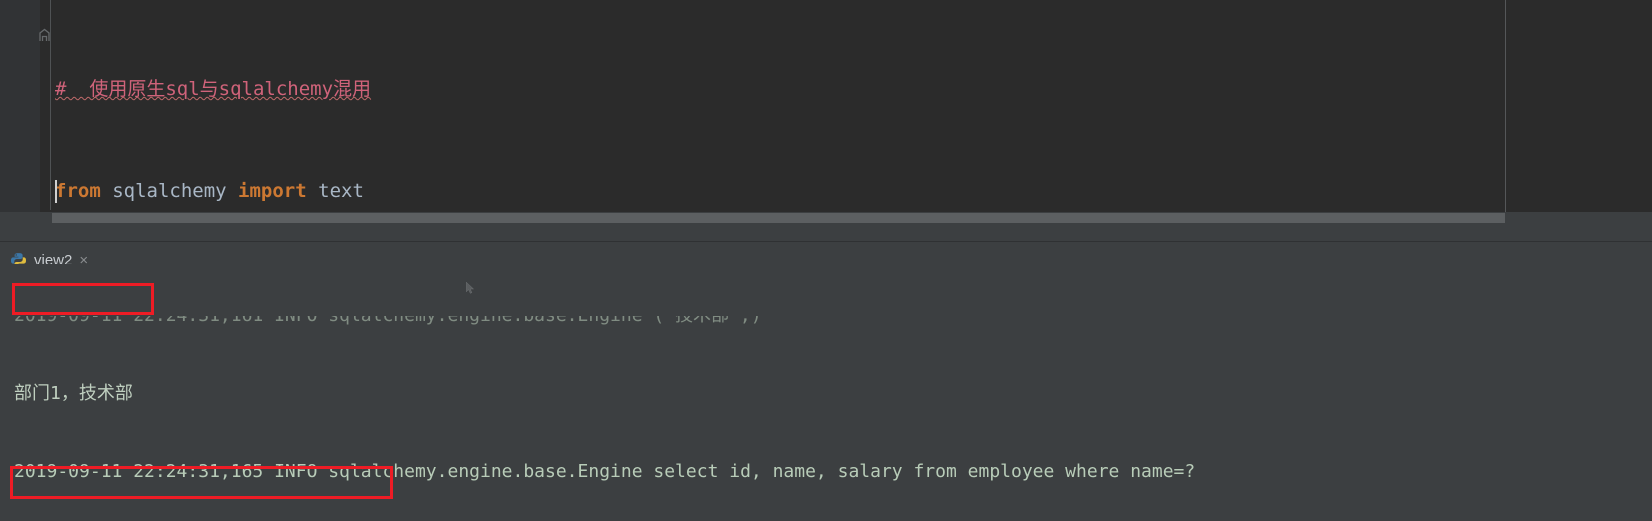 This screenshot has height=521, width=1652. I want to click on editor-line-number-gutter, so click(20, 106).